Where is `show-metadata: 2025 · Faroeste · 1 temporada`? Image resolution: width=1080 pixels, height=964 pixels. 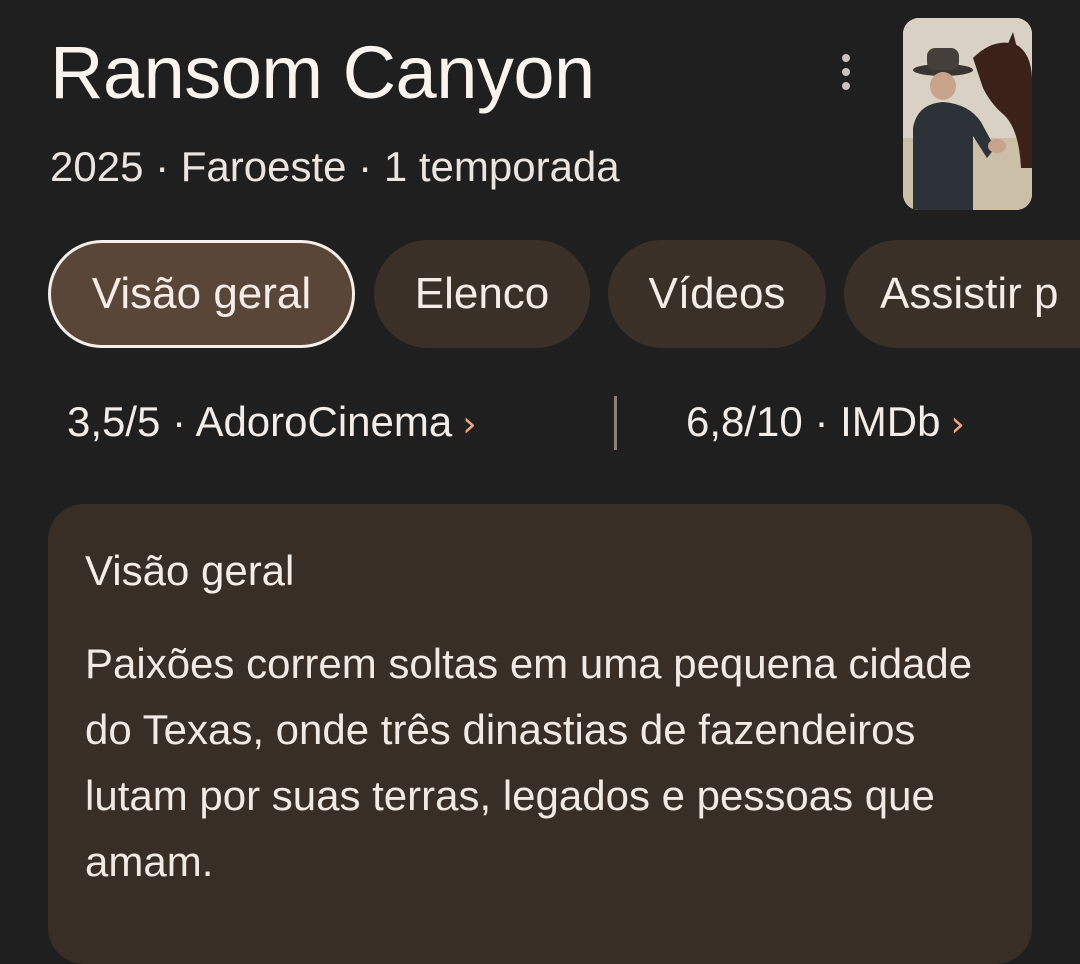
show-metadata: 2025 · Faroeste · 1 temporada is located at coordinates (335, 166).